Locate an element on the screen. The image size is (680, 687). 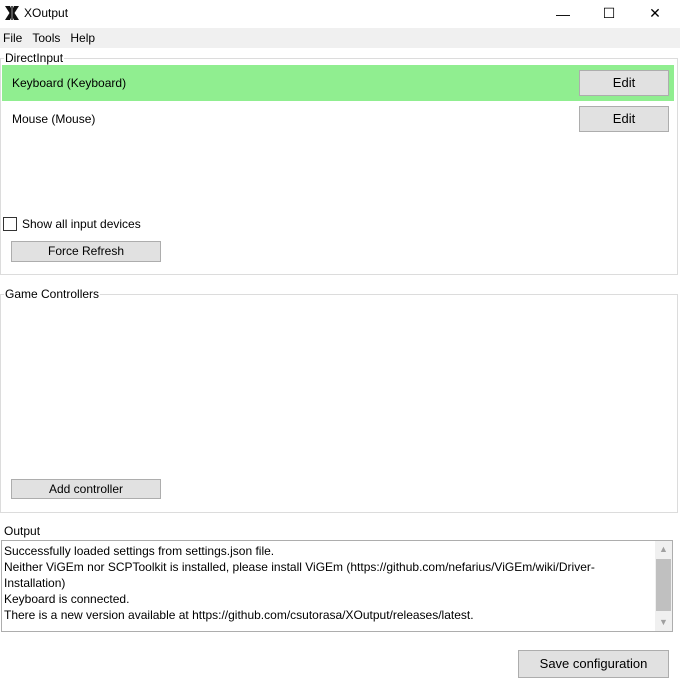
close-icon: ✕ is located at coordinates (655, 13).